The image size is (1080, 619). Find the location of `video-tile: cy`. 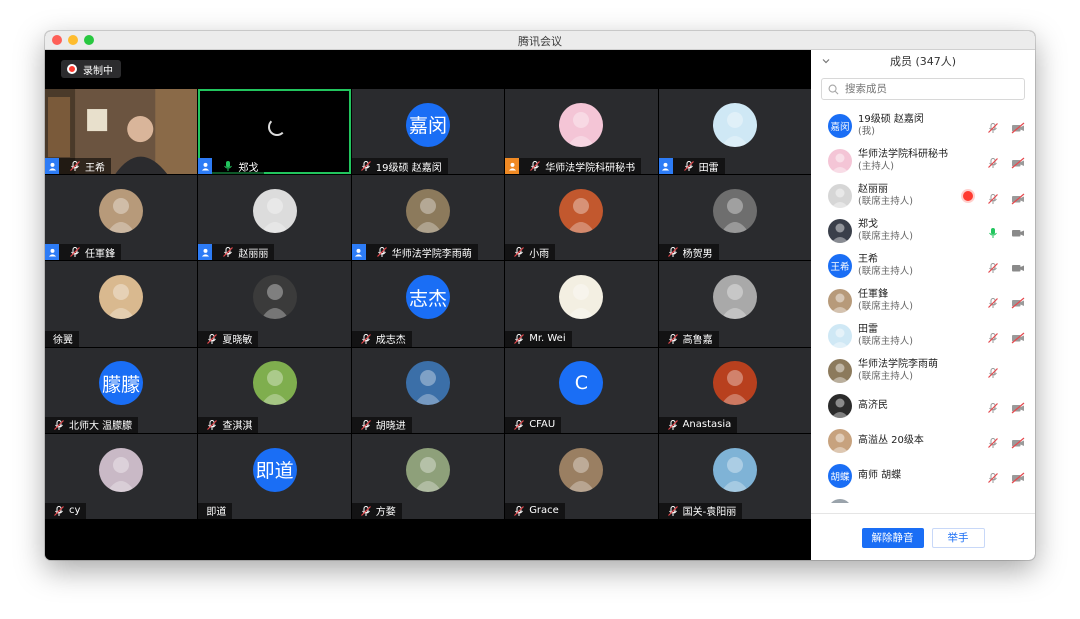

video-tile: cy is located at coordinates (121, 476).